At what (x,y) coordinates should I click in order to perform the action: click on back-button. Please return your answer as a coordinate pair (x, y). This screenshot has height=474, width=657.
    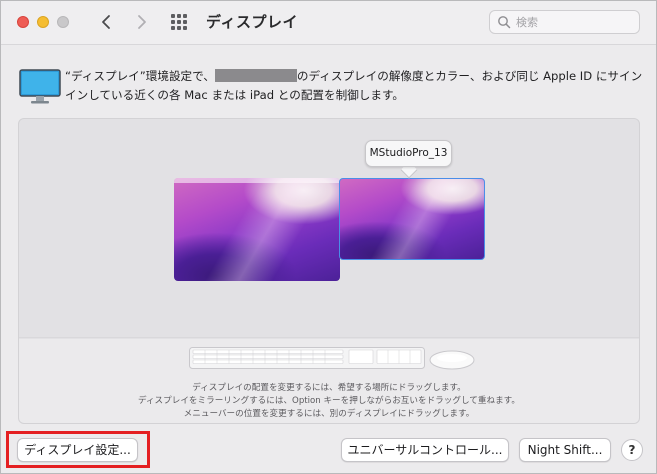
    Looking at the image, I should click on (106, 22).